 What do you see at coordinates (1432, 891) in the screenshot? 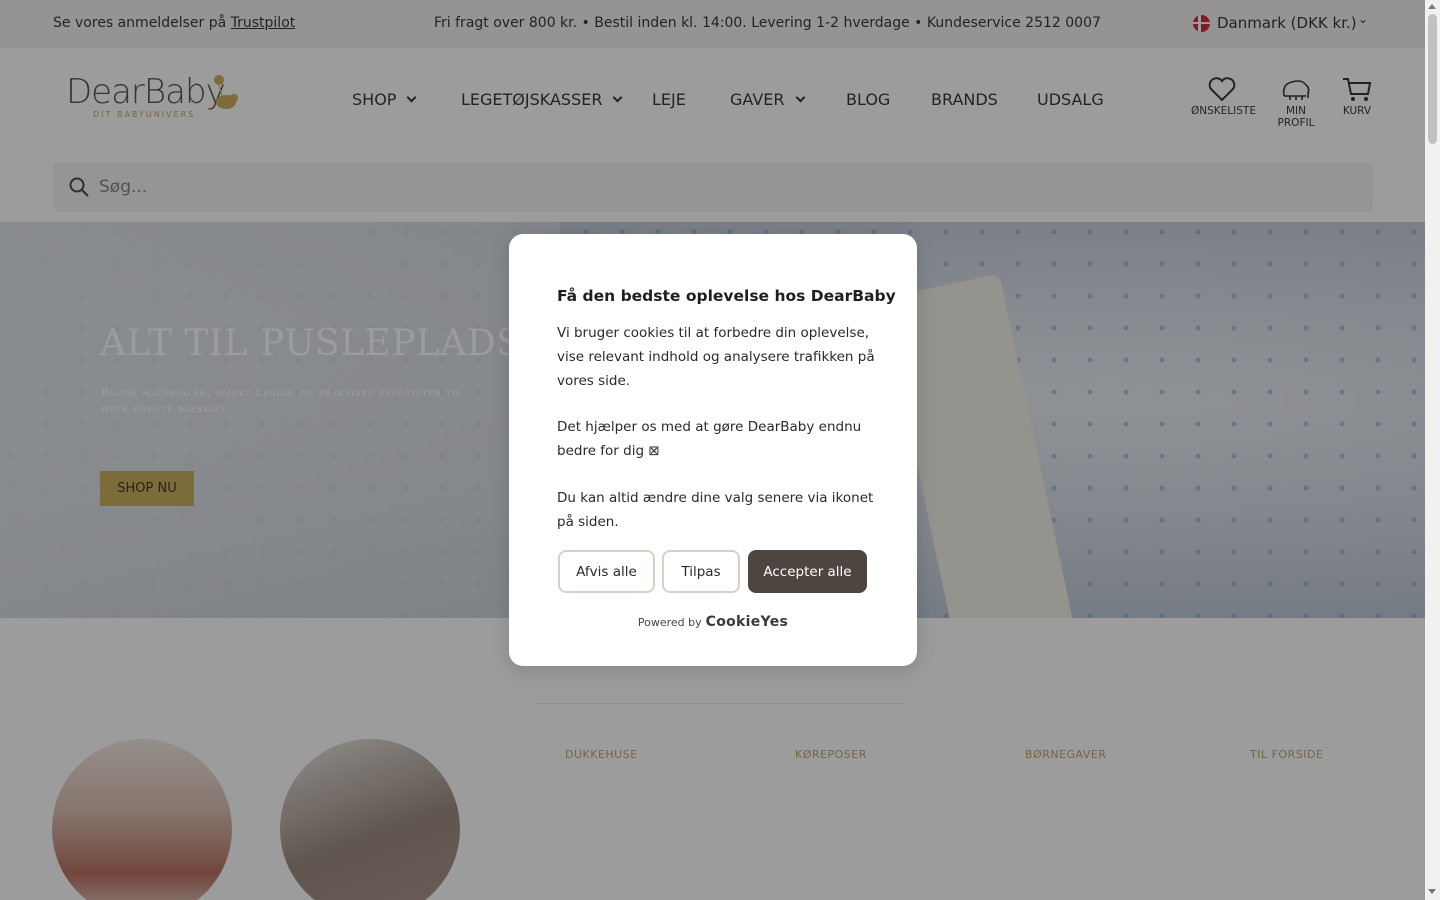
I see `scroll-down-icon` at bounding box center [1432, 891].